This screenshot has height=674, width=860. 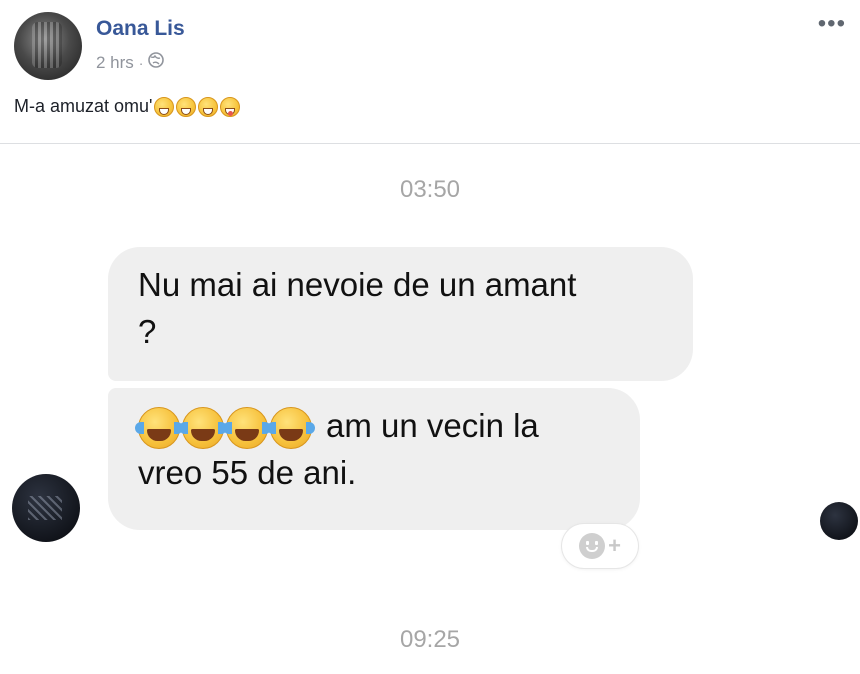 I want to click on caption-text: M-a amuzat omu', so click(x=83, y=106).